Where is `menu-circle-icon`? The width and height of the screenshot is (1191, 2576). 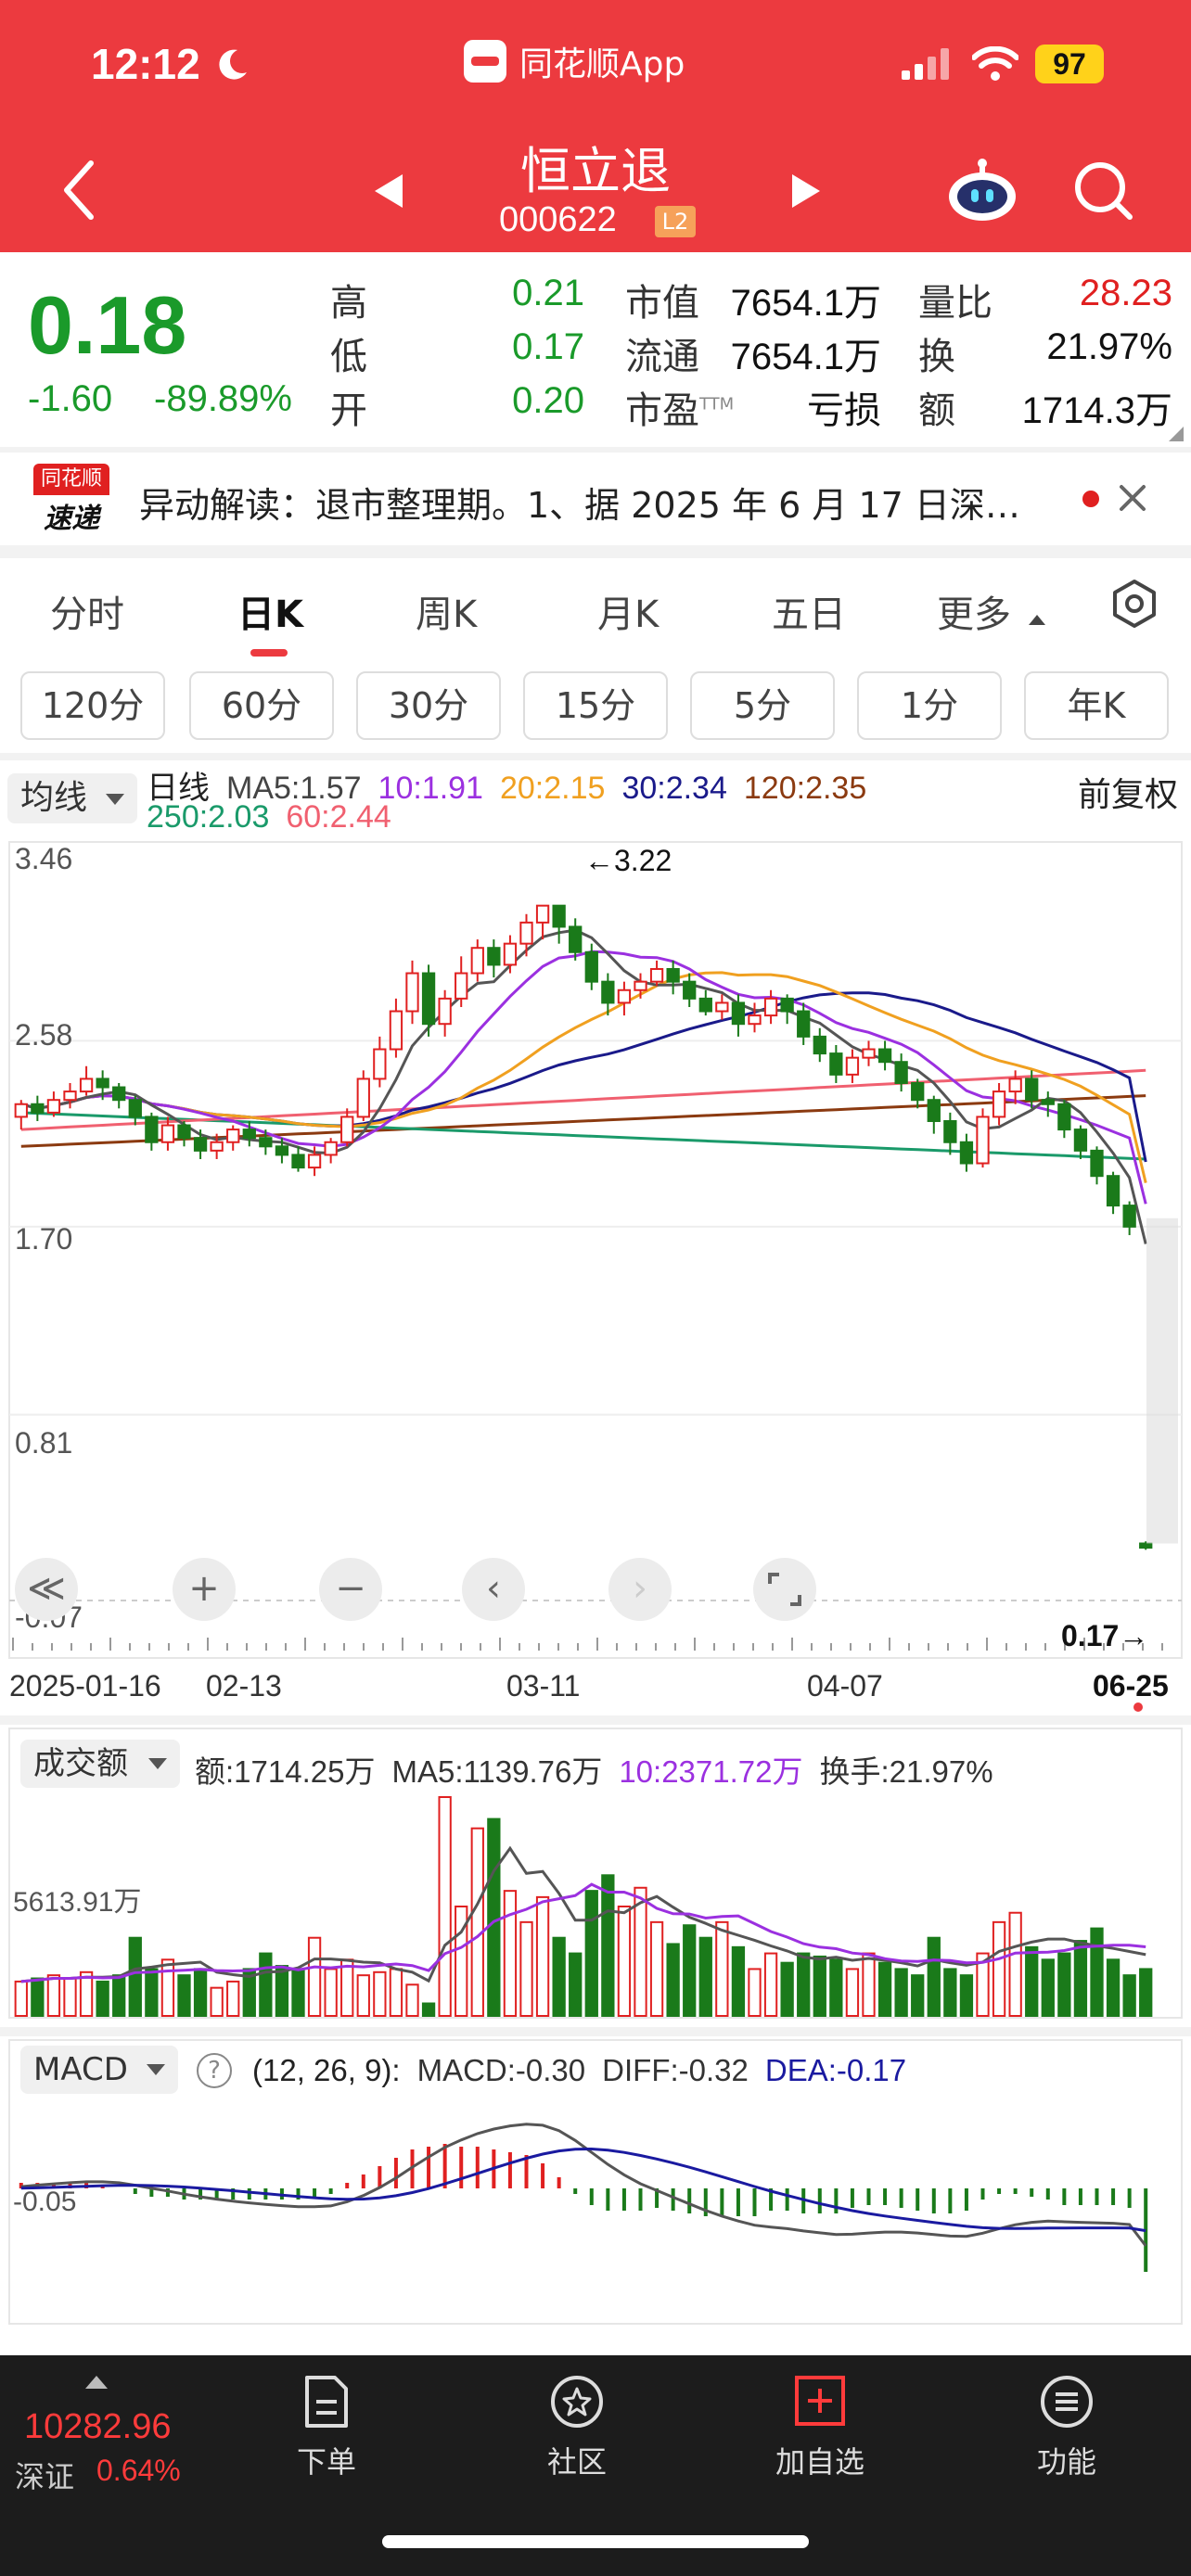
menu-circle-icon is located at coordinates (1067, 2402).